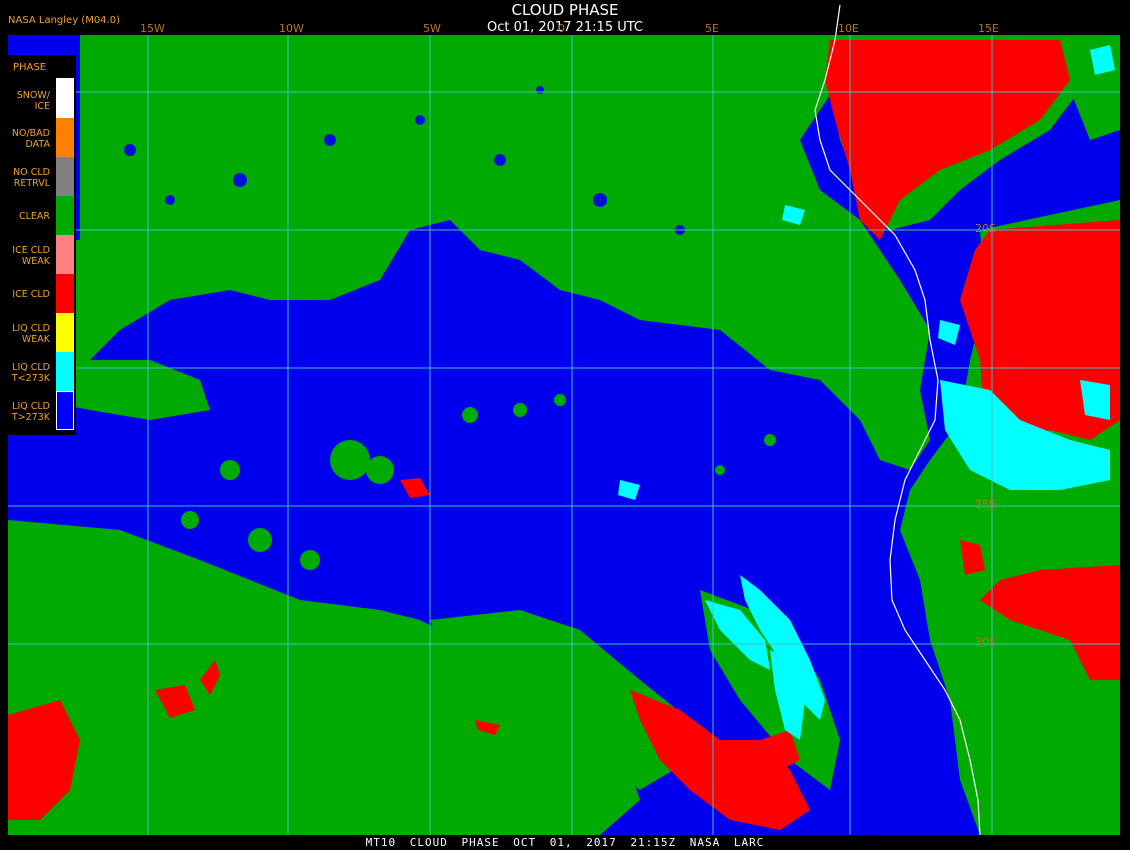 The width and height of the screenshot is (1130, 850). I want to click on longitude-label: 15E, so click(988, 28).